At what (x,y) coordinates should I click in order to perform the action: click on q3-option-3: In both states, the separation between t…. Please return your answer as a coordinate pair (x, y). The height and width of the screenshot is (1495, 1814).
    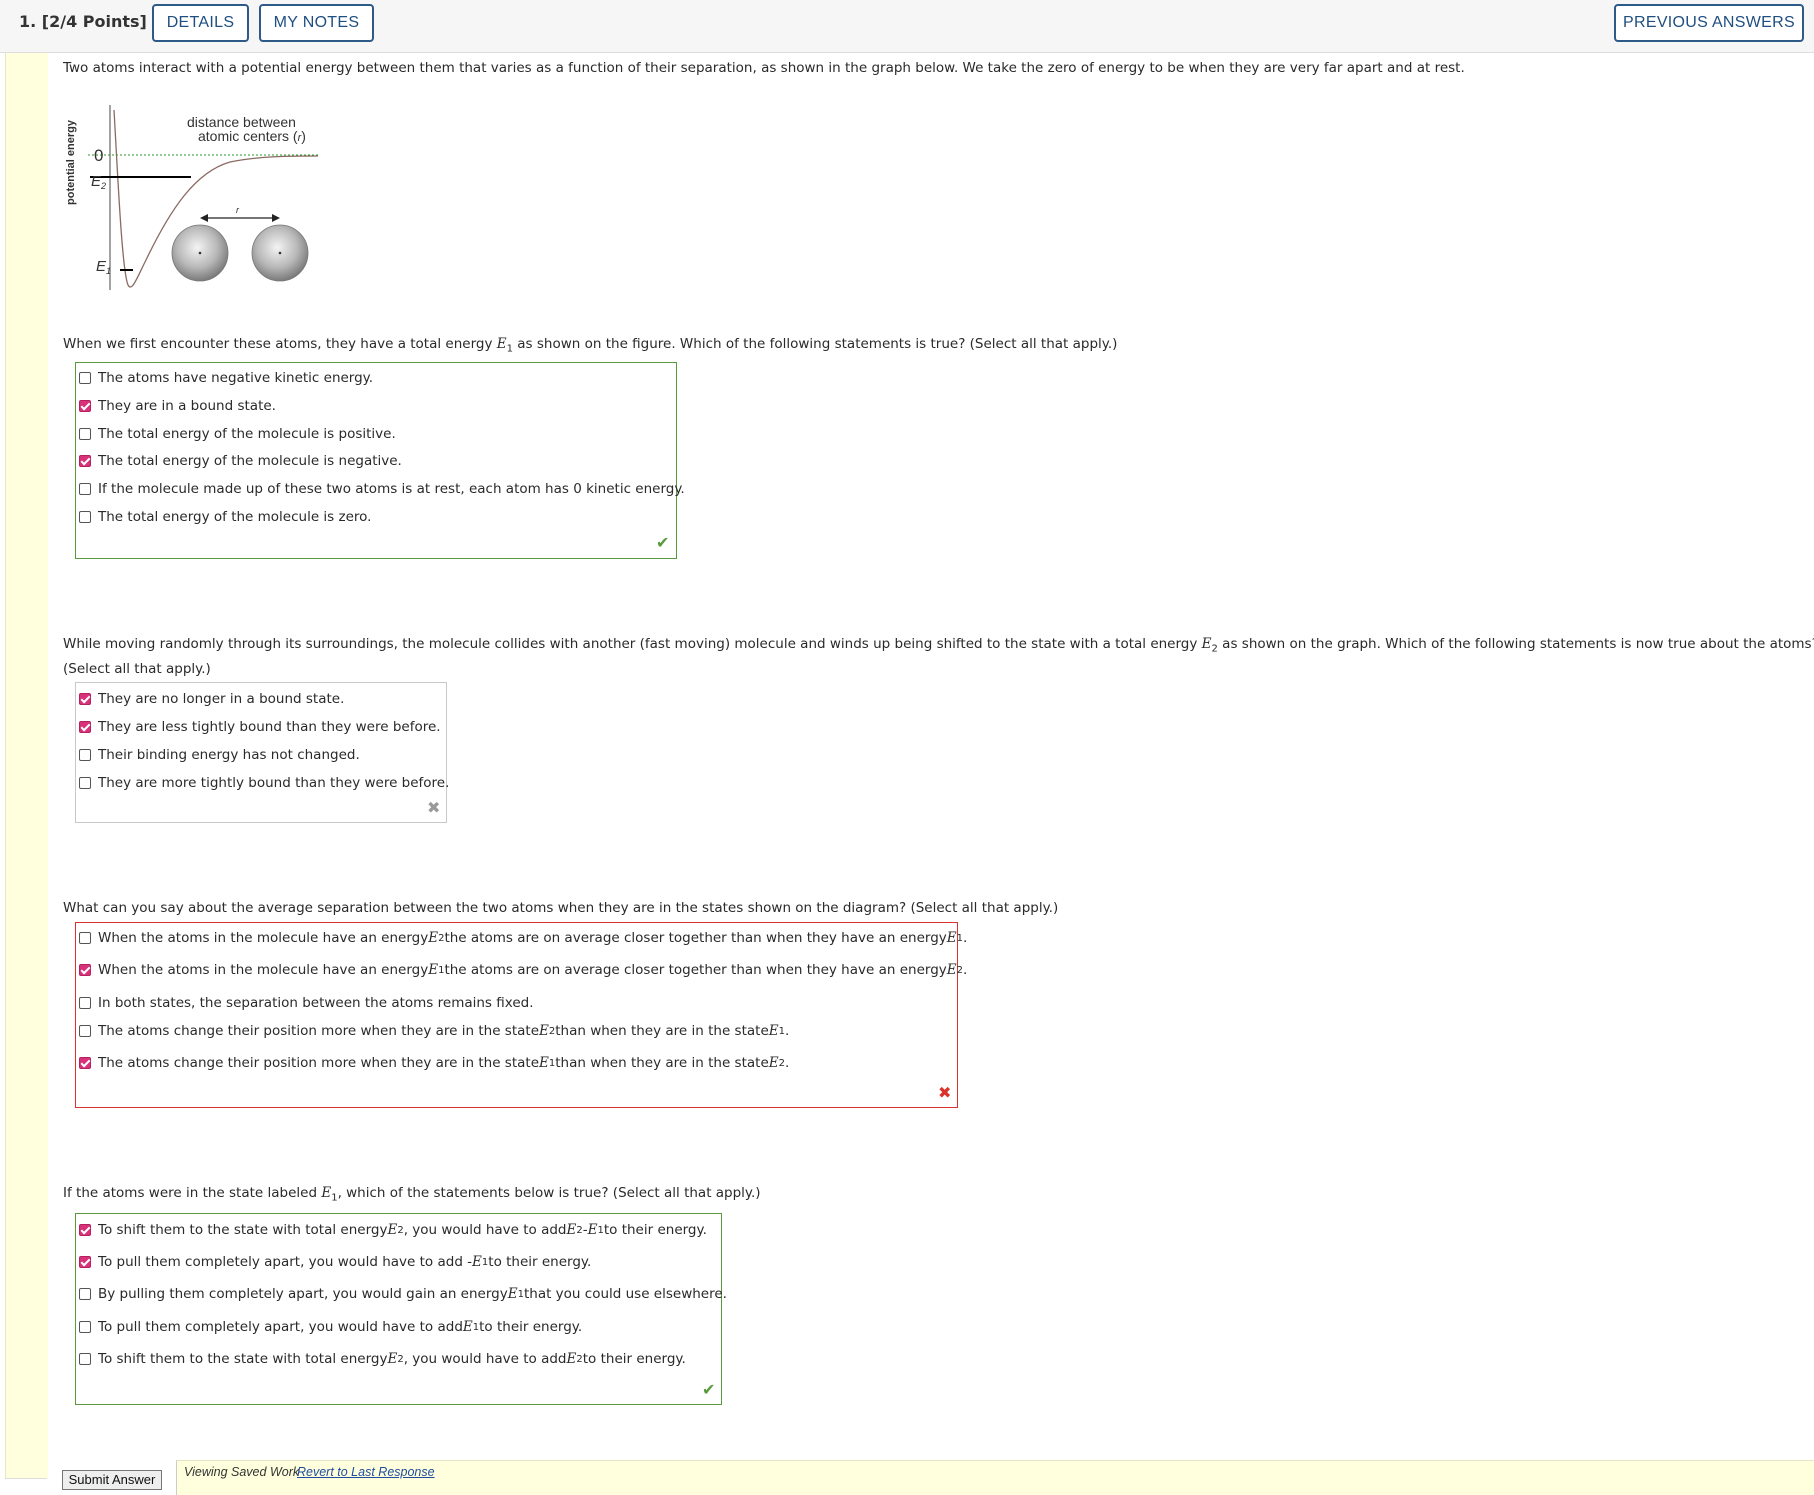
    Looking at the image, I should click on (306, 1003).